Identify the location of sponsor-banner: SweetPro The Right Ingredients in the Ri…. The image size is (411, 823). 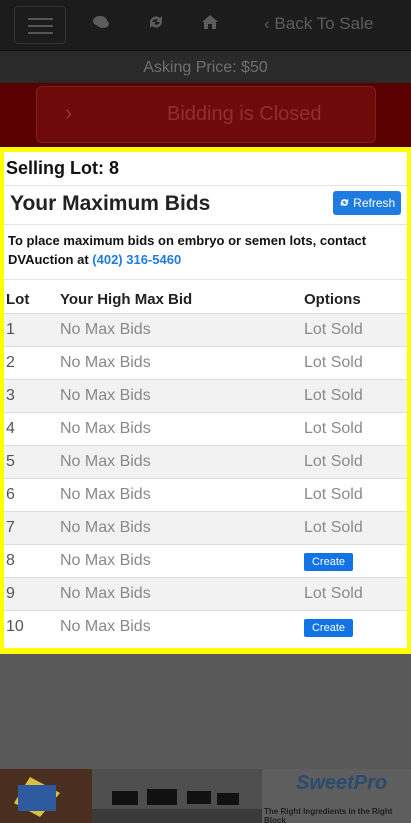
(205, 796).